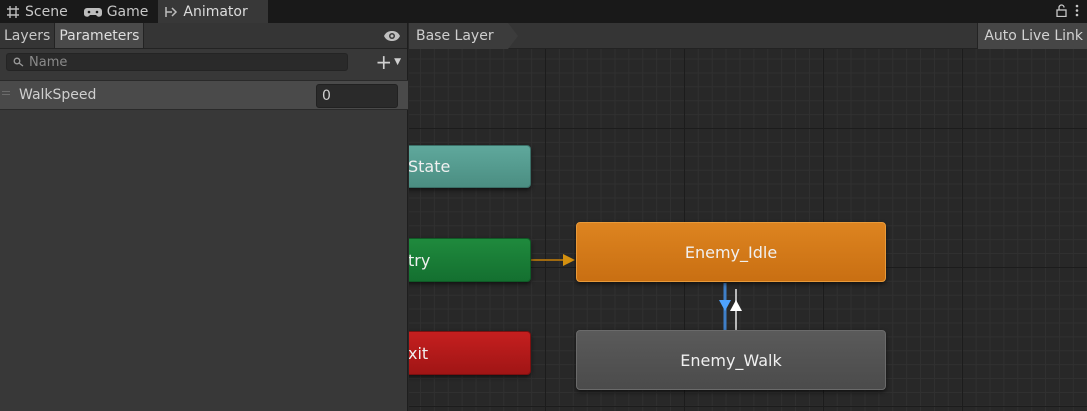 The height and width of the screenshot is (411, 1087). What do you see at coordinates (204, 95) in the screenshot?
I see `parameter-row: WalkSpeed` at bounding box center [204, 95].